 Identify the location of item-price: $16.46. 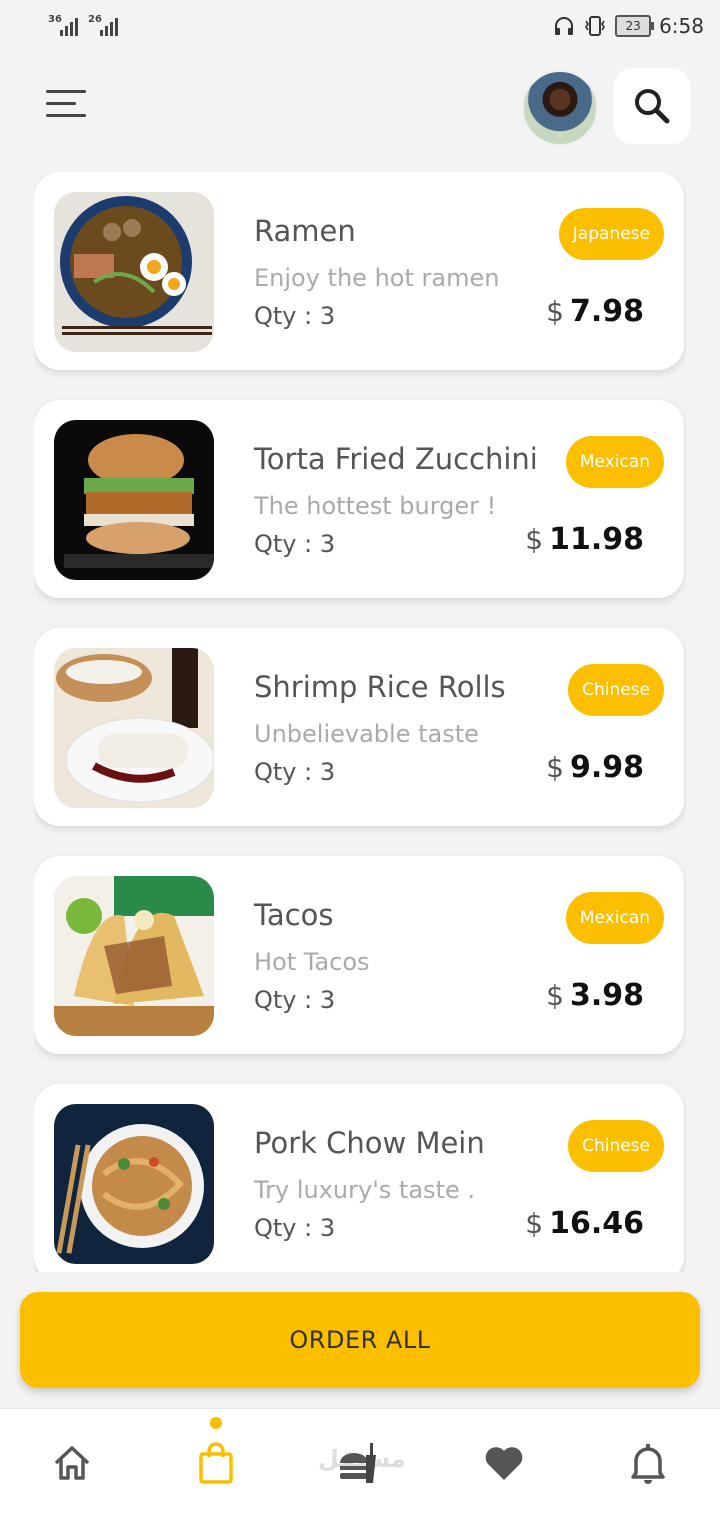
(584, 1223).